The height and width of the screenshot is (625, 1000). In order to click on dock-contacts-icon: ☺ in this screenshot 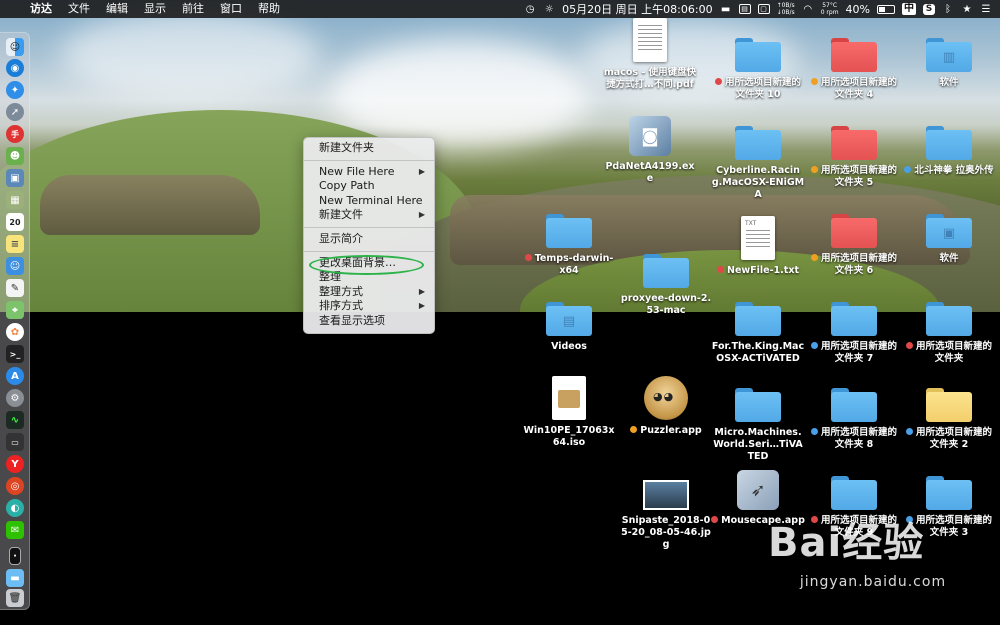, I will do `click(15, 266)`.